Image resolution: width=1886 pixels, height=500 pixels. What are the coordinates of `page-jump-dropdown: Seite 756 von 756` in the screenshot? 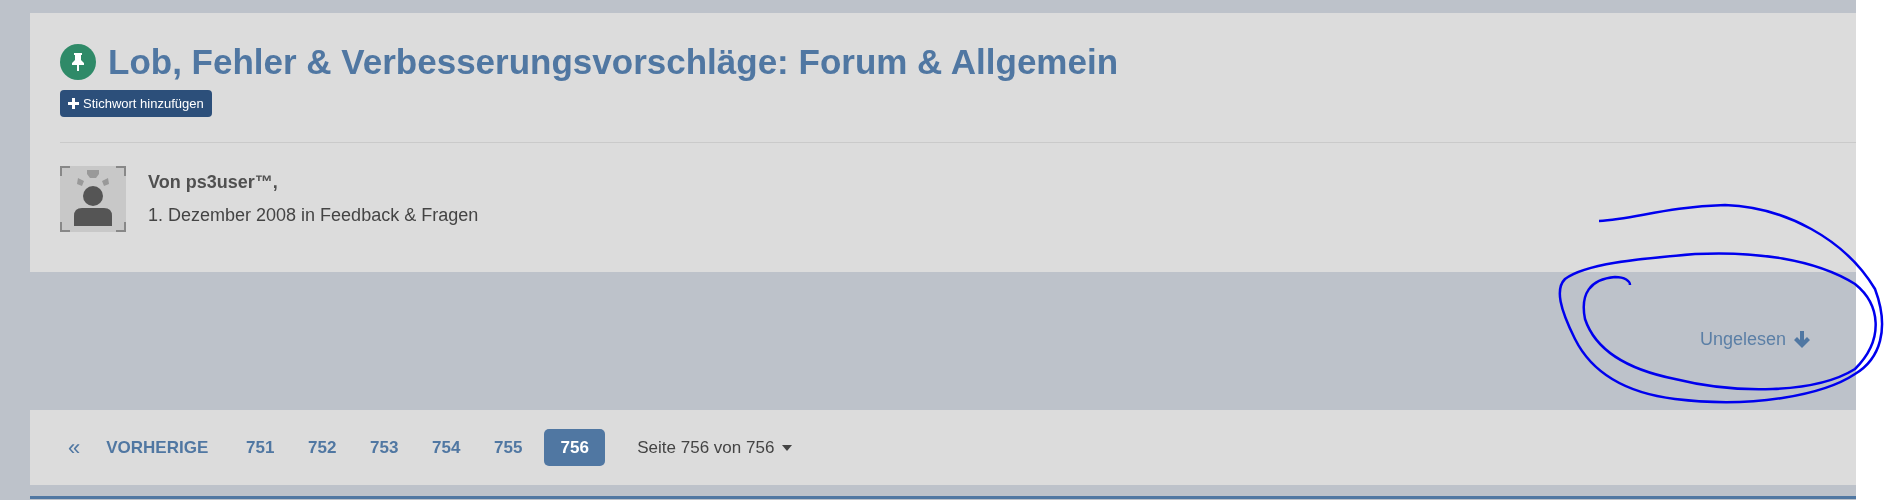 It's located at (715, 447).